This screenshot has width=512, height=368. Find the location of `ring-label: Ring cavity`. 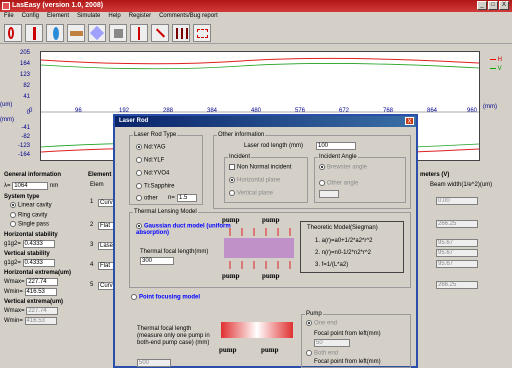

ring-label: Ring cavity is located at coordinates (33, 215).